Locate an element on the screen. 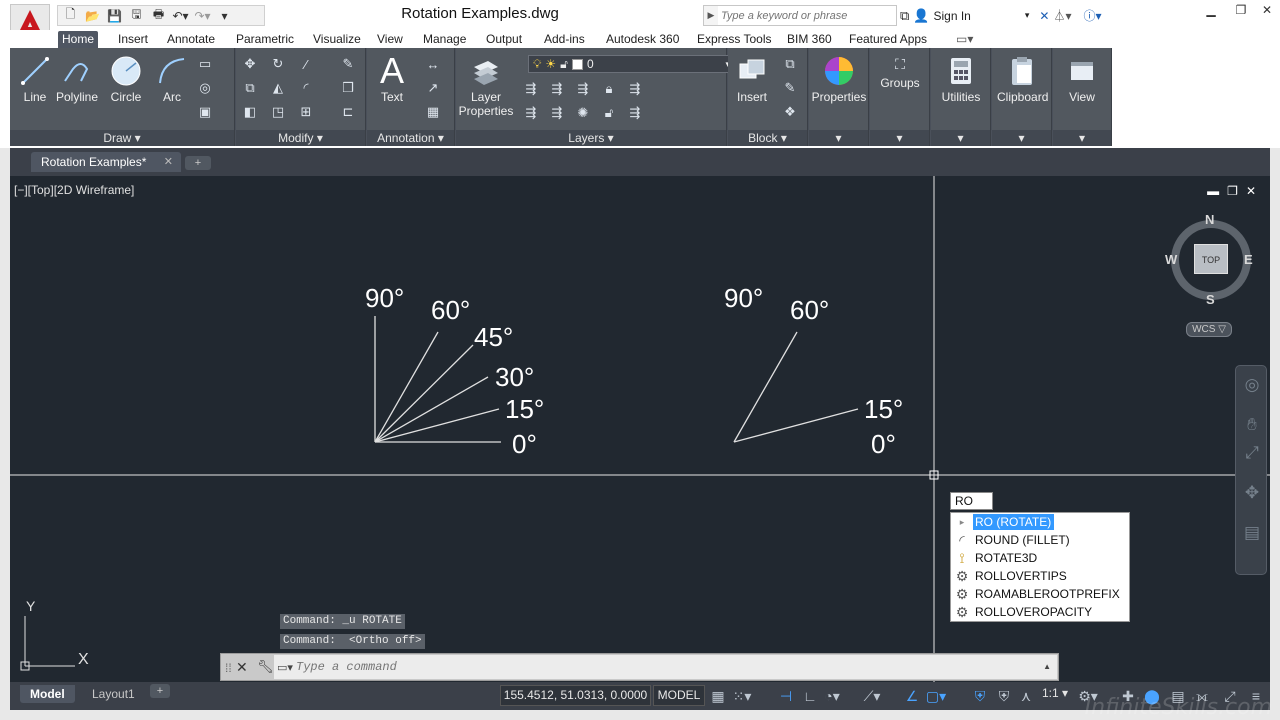 The height and width of the screenshot is (720, 1280). dynamic-input-field: RO is located at coordinates (971, 501).